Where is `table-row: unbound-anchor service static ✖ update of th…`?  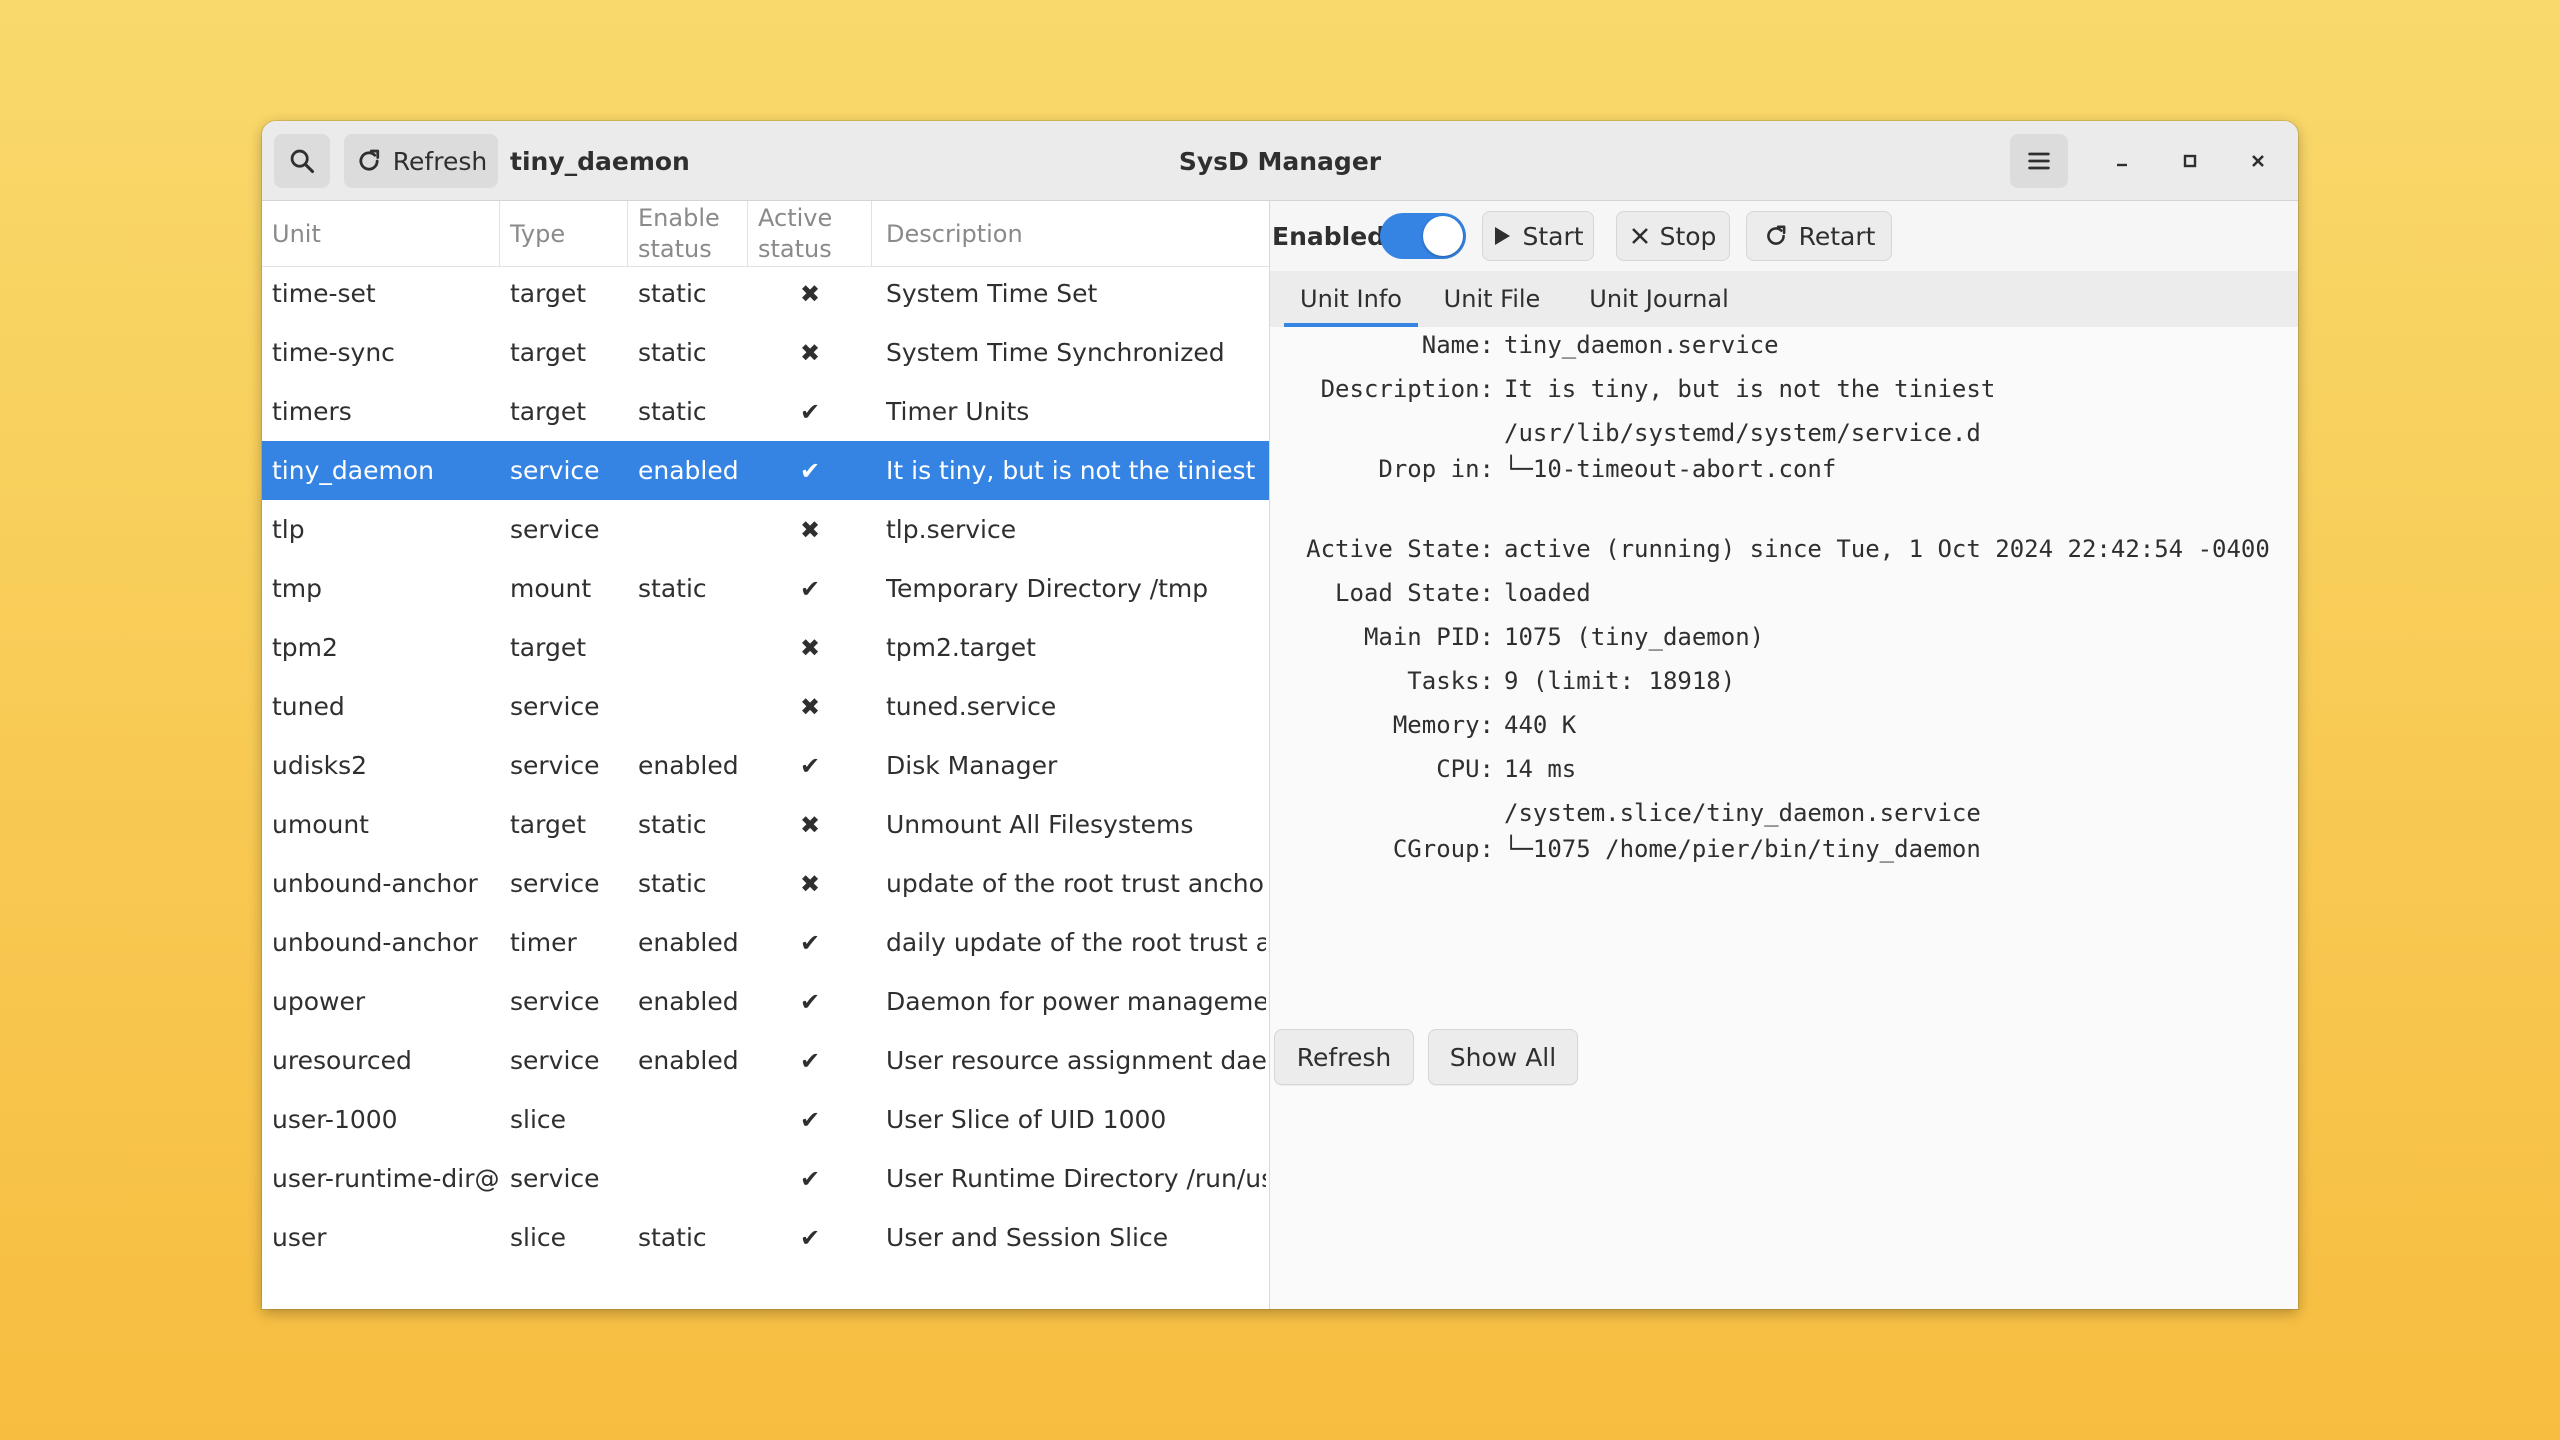 table-row: unbound-anchor service static ✖ update of th… is located at coordinates (765, 883).